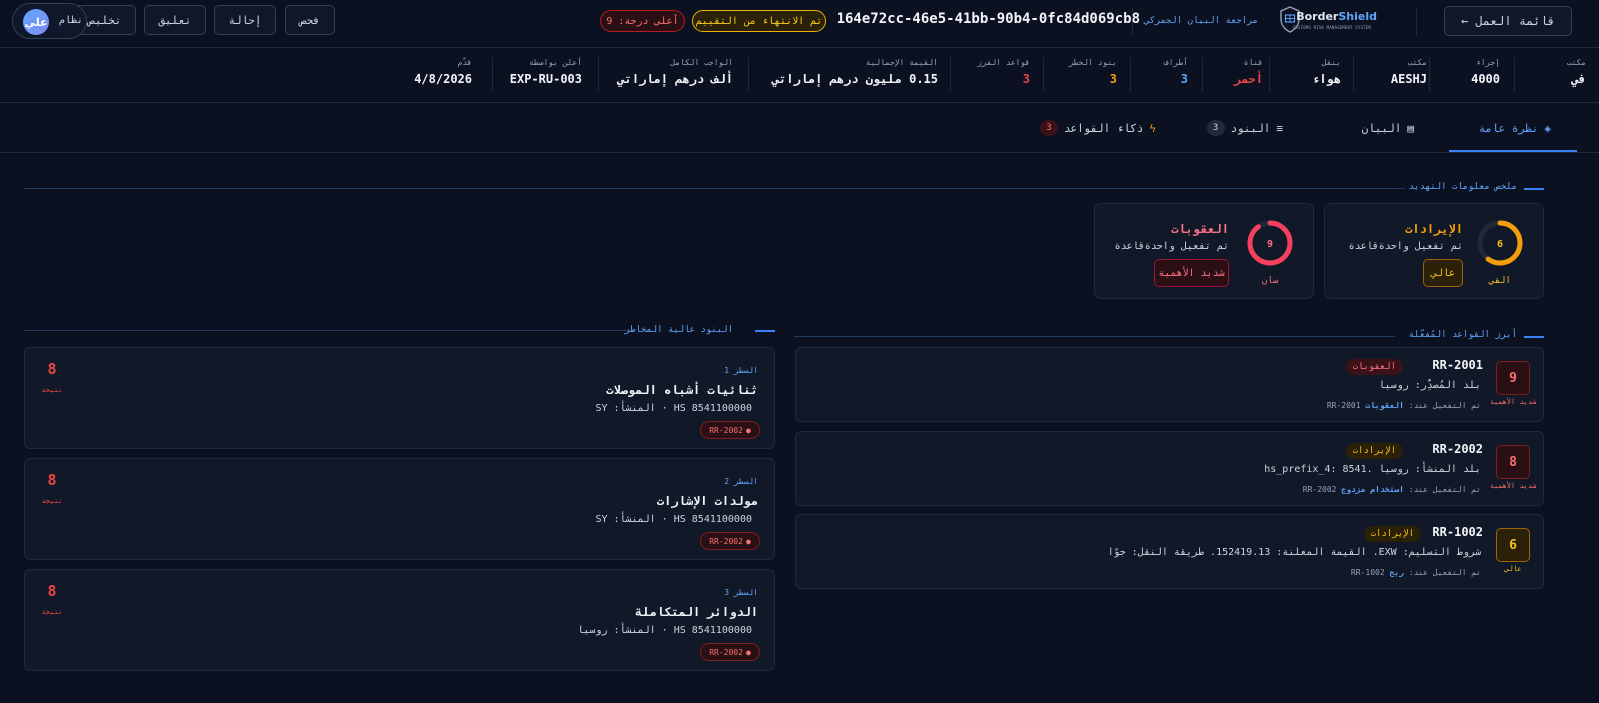 The image size is (1599, 703). I want to click on page-title: مراجعة البيان الجمركي, so click(1201, 21).